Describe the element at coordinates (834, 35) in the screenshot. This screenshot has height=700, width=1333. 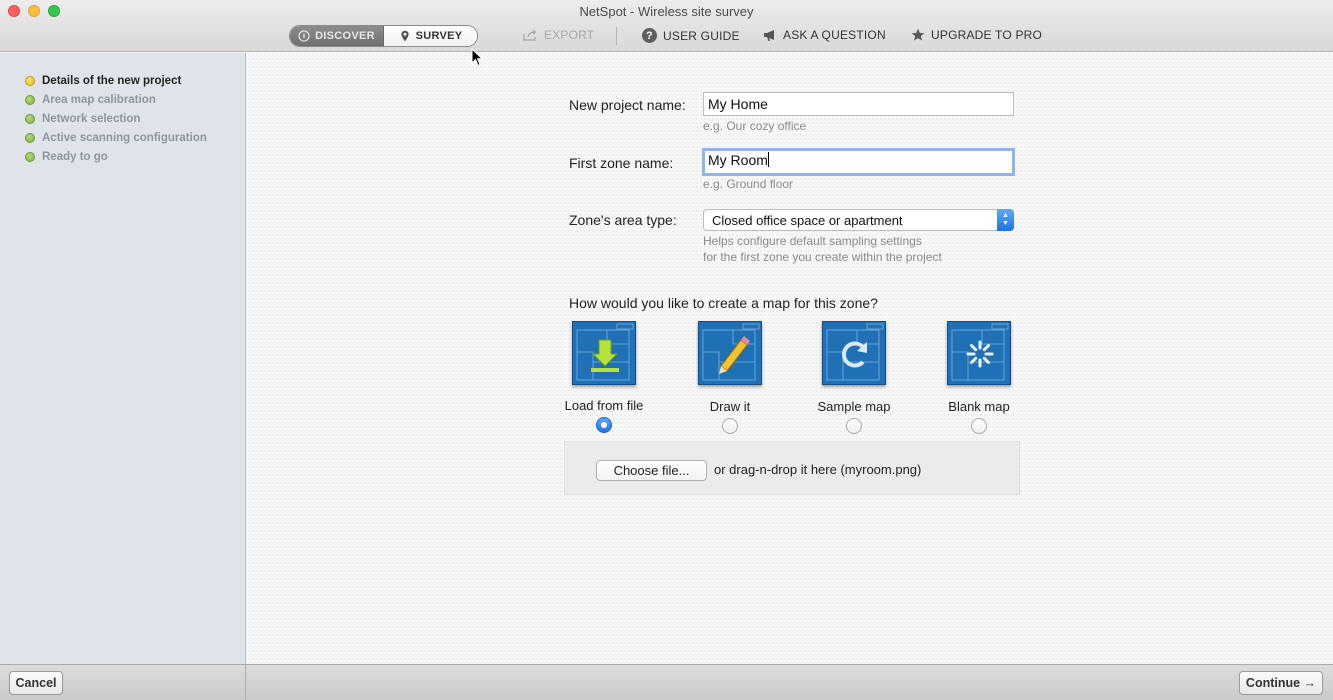
I see `ask-question-label: ASK A QUESTION` at that location.